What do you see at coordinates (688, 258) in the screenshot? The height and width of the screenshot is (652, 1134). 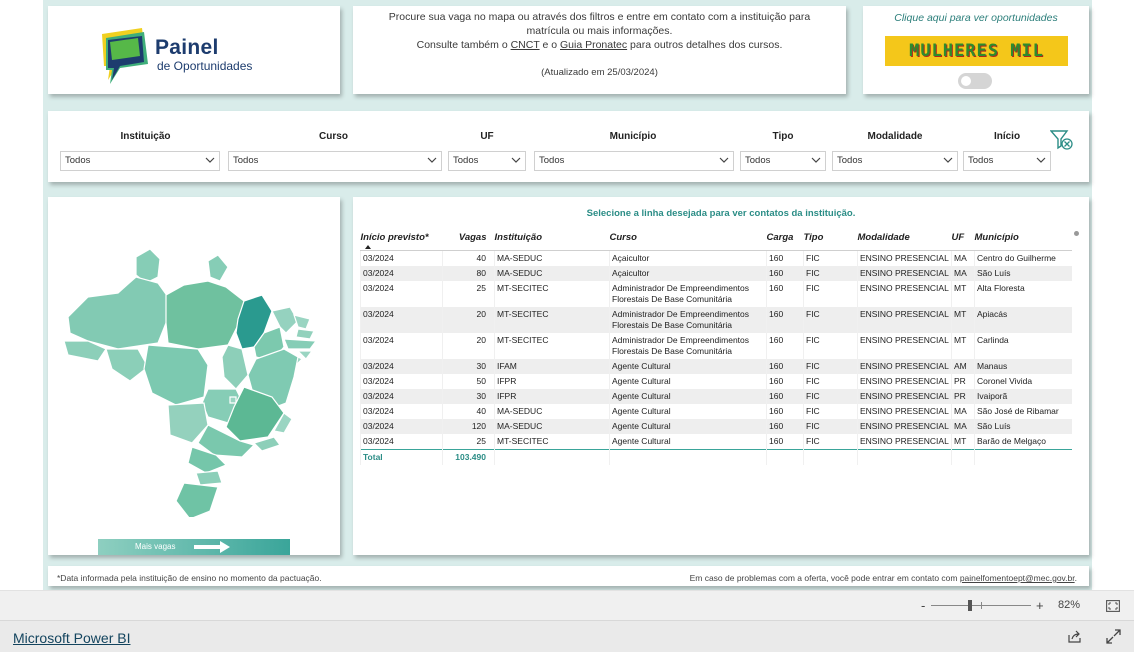 I see `table-cell: Açaicultor` at bounding box center [688, 258].